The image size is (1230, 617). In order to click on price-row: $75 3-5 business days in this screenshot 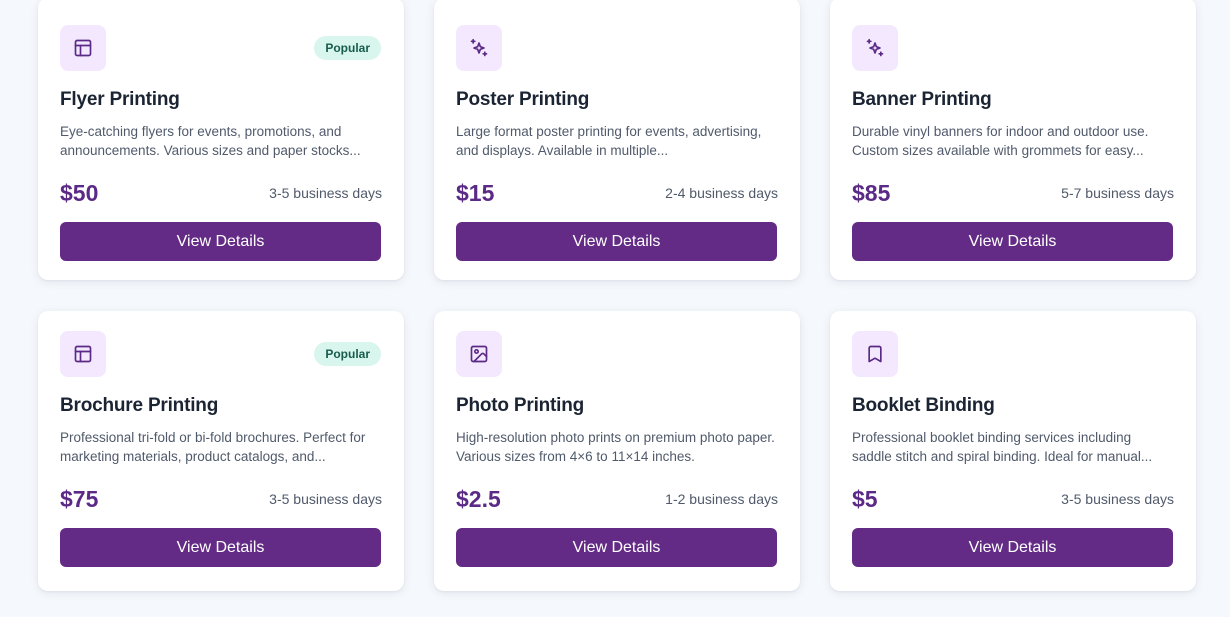, I will do `click(221, 499)`.